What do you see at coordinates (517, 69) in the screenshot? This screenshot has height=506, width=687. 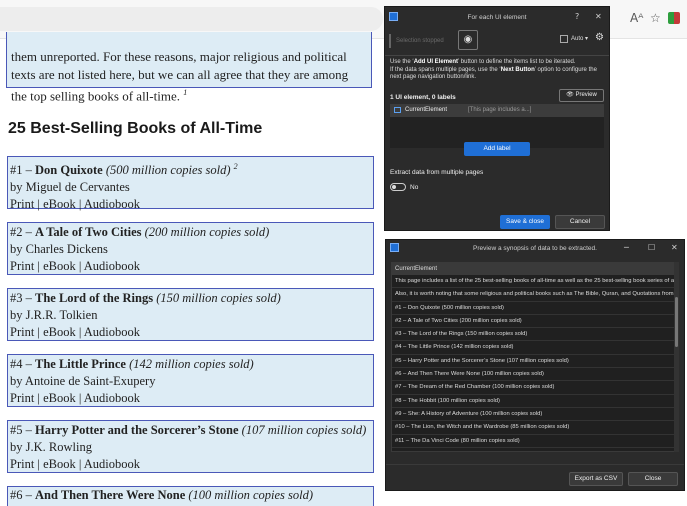 I see `help-text-bold: Next Button` at bounding box center [517, 69].